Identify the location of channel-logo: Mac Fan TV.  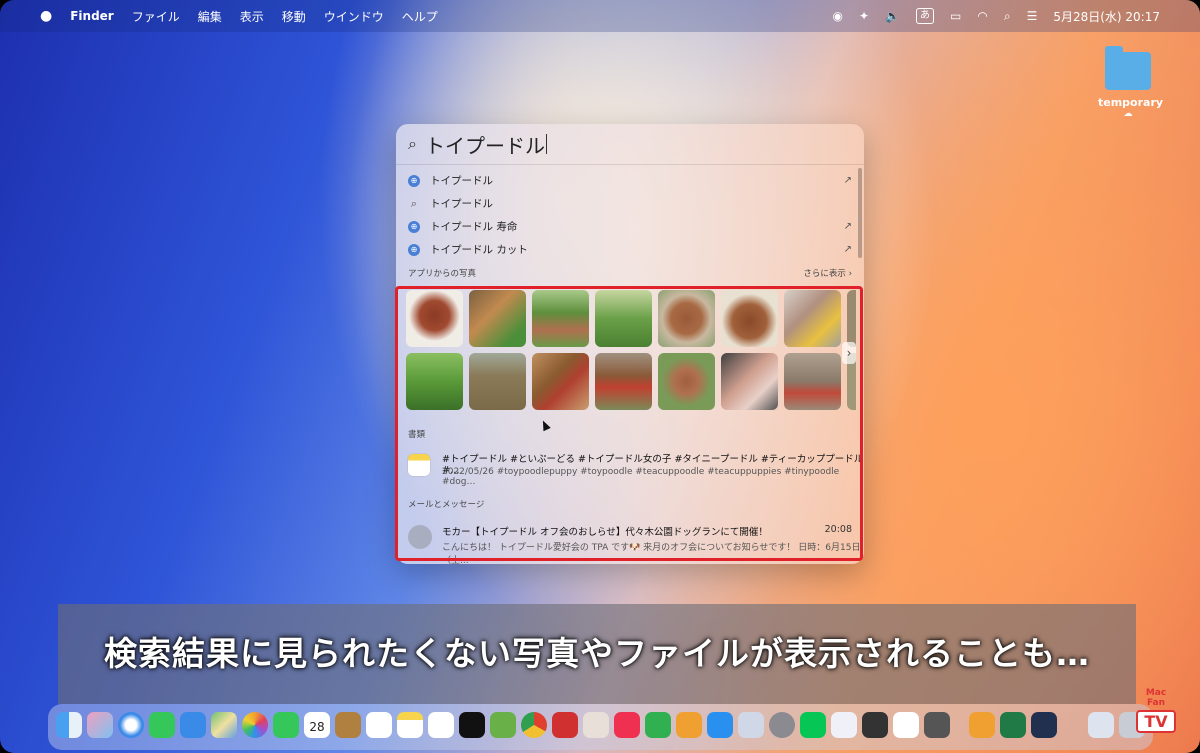
(1156, 710).